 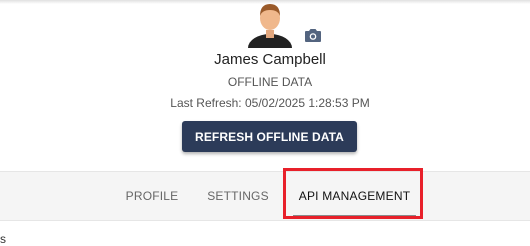 I want to click on user-name: James Campbell, so click(x=270, y=59).